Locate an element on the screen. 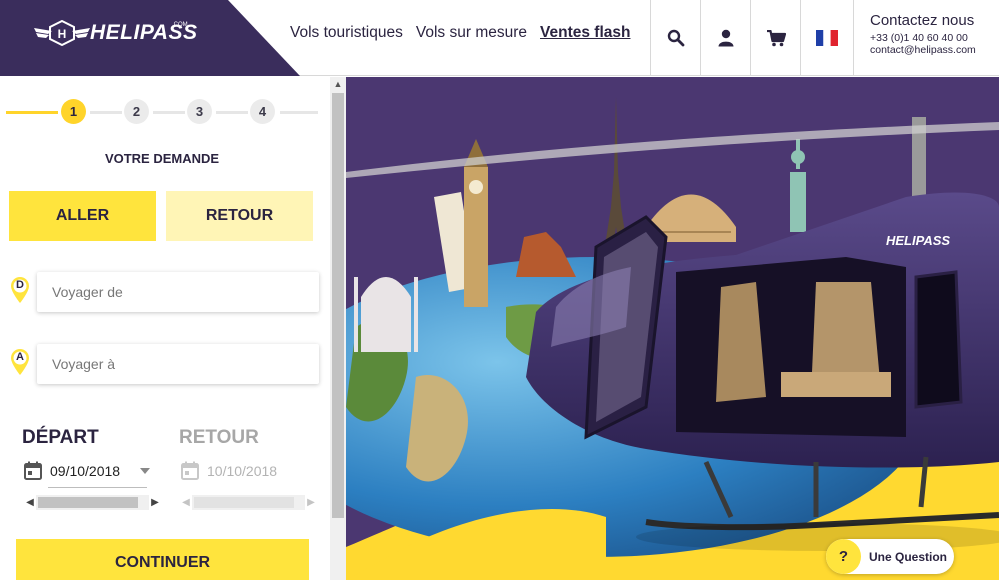 This screenshot has height=580, width=999. question-icon: ? is located at coordinates (843, 556).